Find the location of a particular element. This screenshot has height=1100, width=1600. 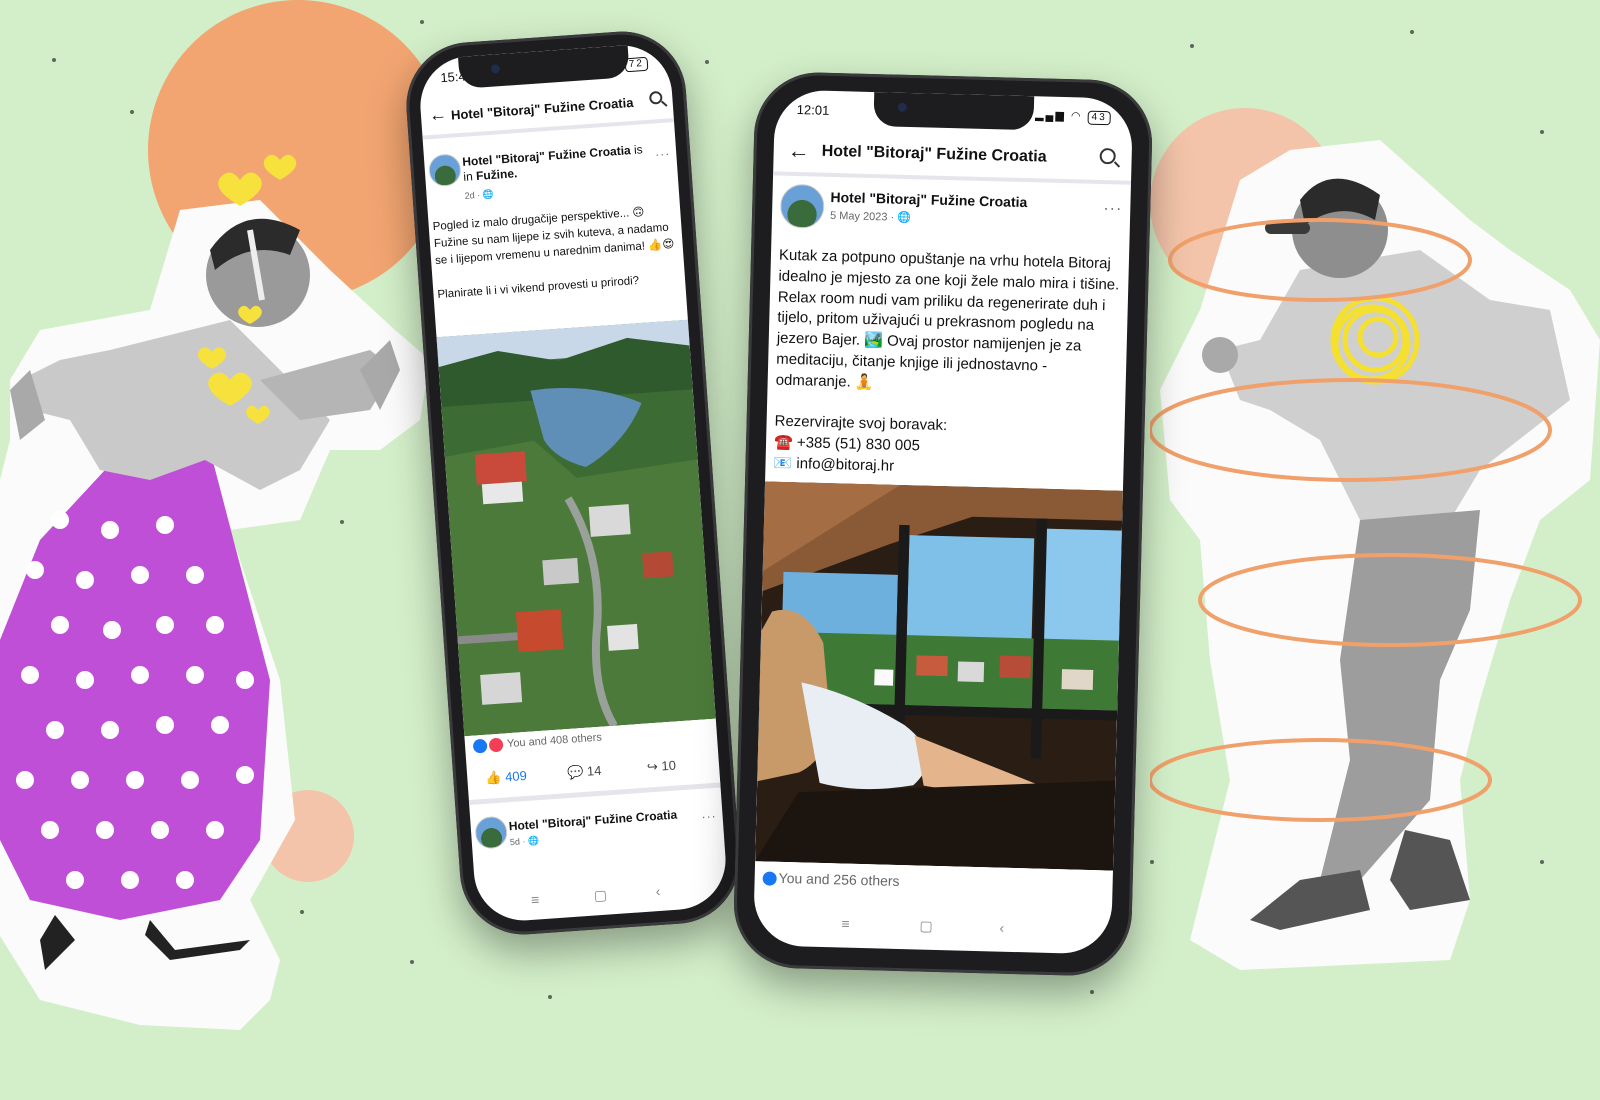

comment-count: 14 is located at coordinates (594, 770).